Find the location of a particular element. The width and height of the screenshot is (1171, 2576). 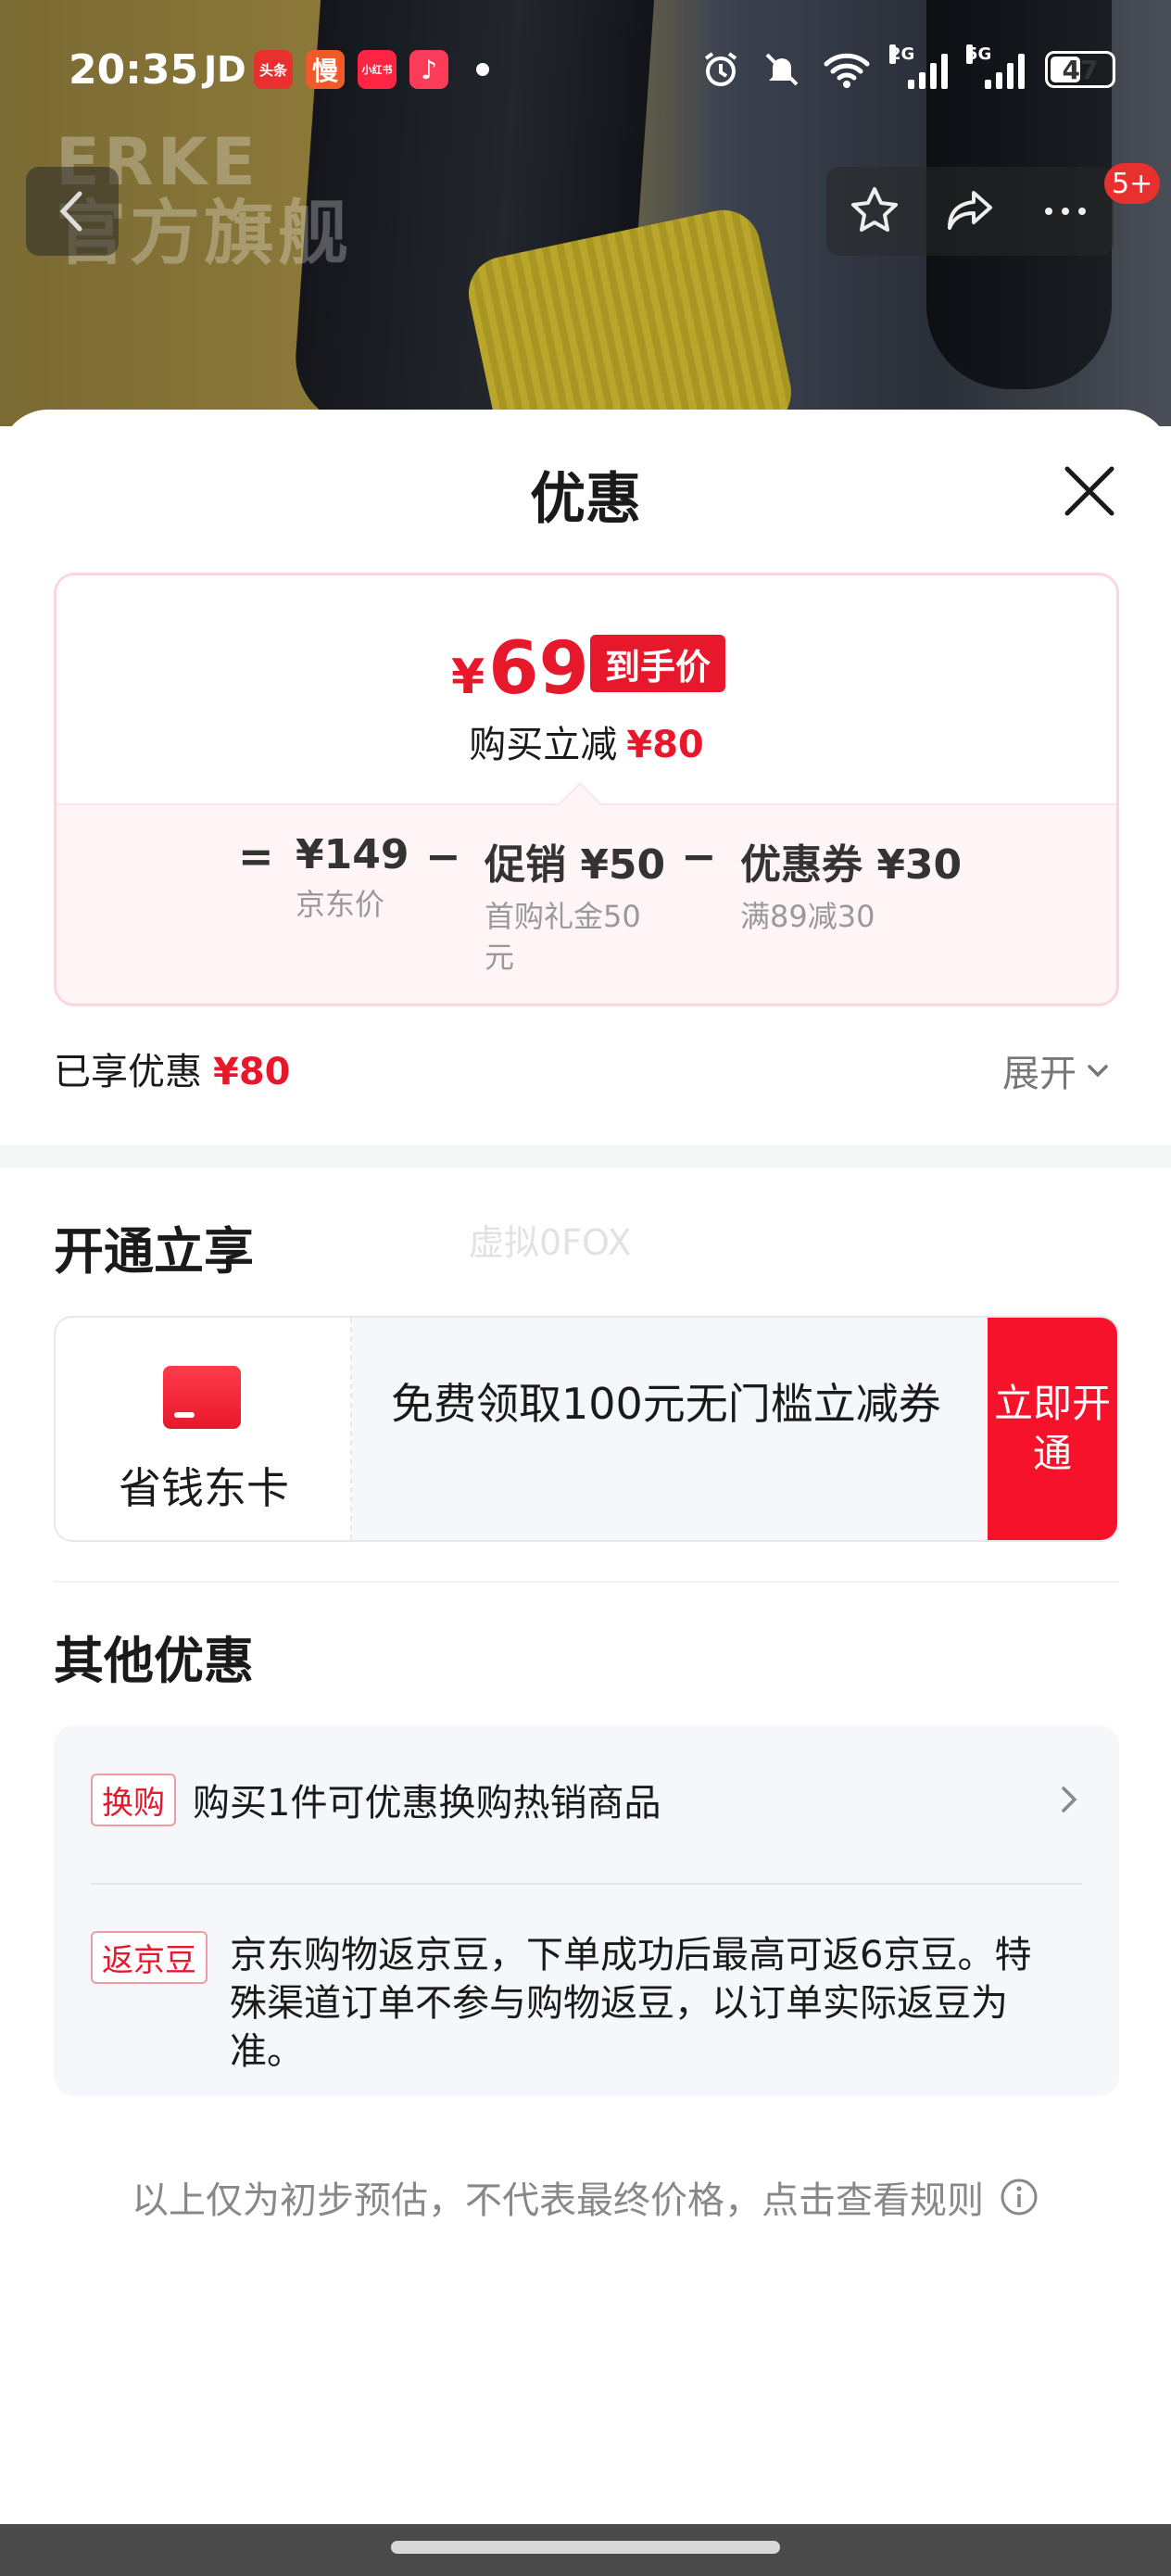

final-price-area: ¥ 69 到手价 购买立减 ¥80 is located at coordinates (587, 689).